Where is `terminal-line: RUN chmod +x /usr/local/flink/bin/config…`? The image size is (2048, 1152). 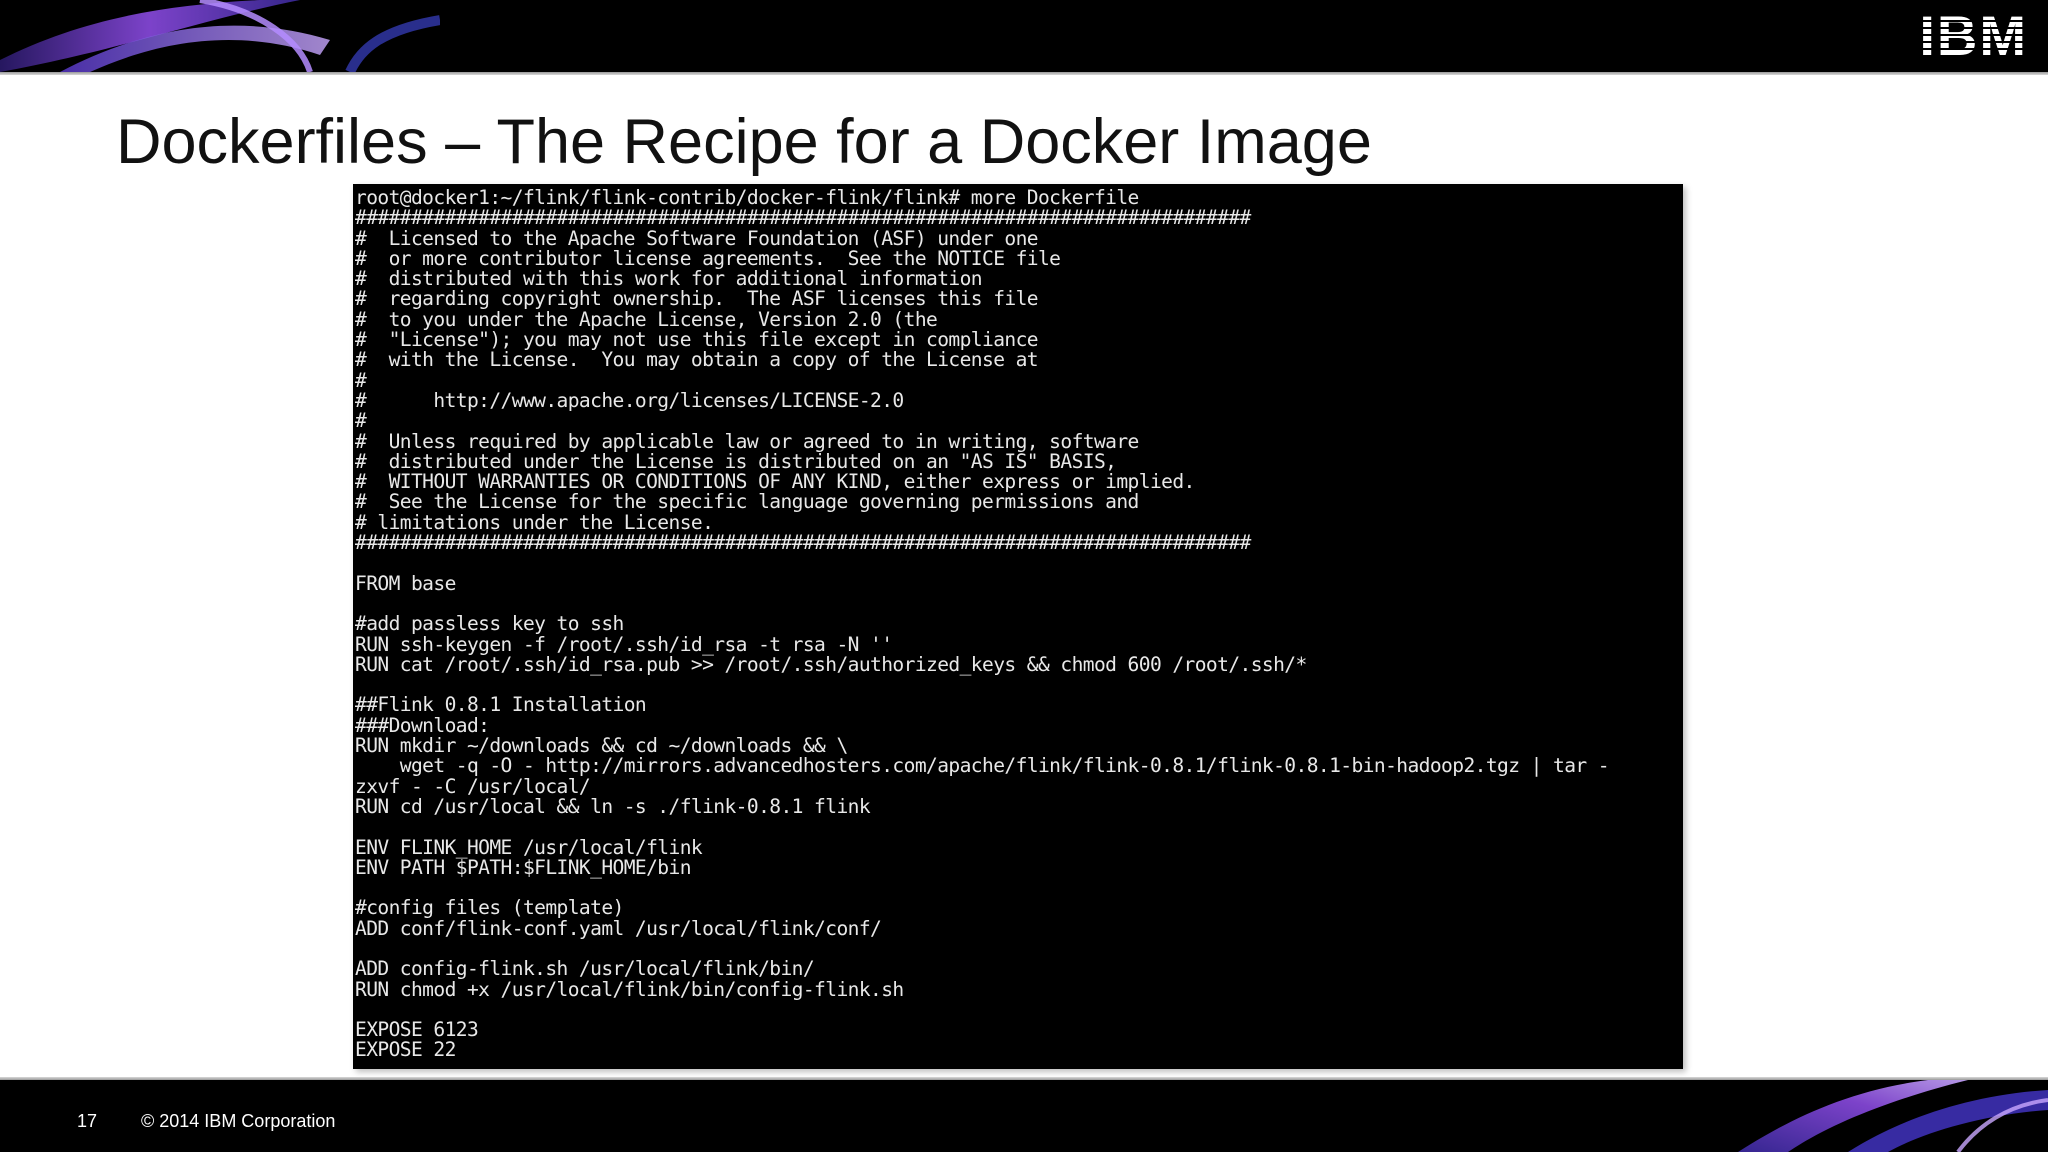
terminal-line: RUN chmod +x /usr/local/flink/bin/config… is located at coordinates (629, 989).